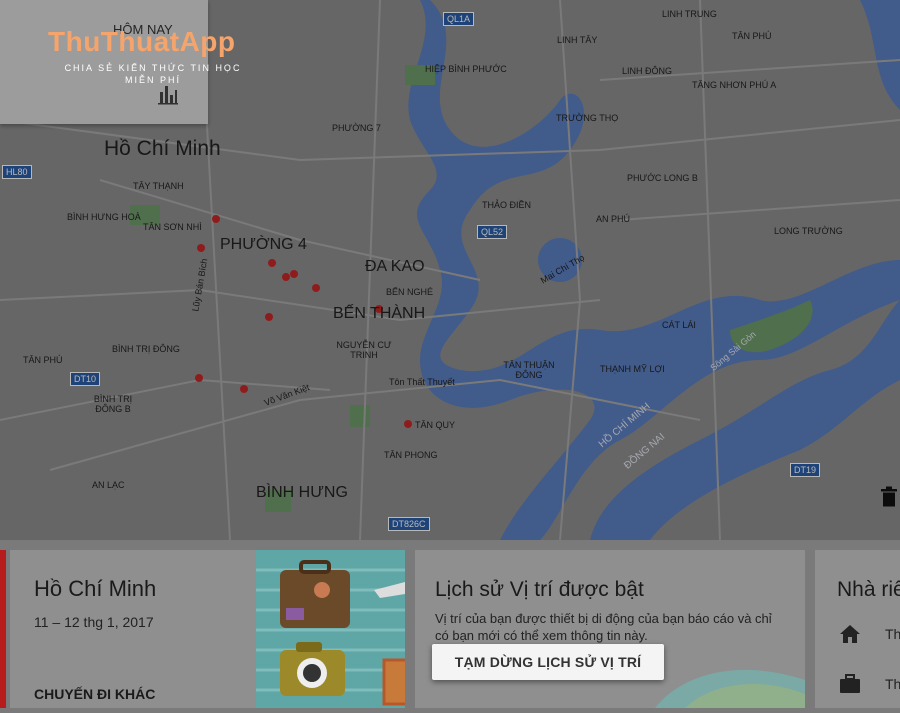 This screenshot has width=900, height=713. What do you see at coordinates (587, 118) in the screenshot?
I see `map-label-small: TRƯỜNG THỌ` at bounding box center [587, 118].